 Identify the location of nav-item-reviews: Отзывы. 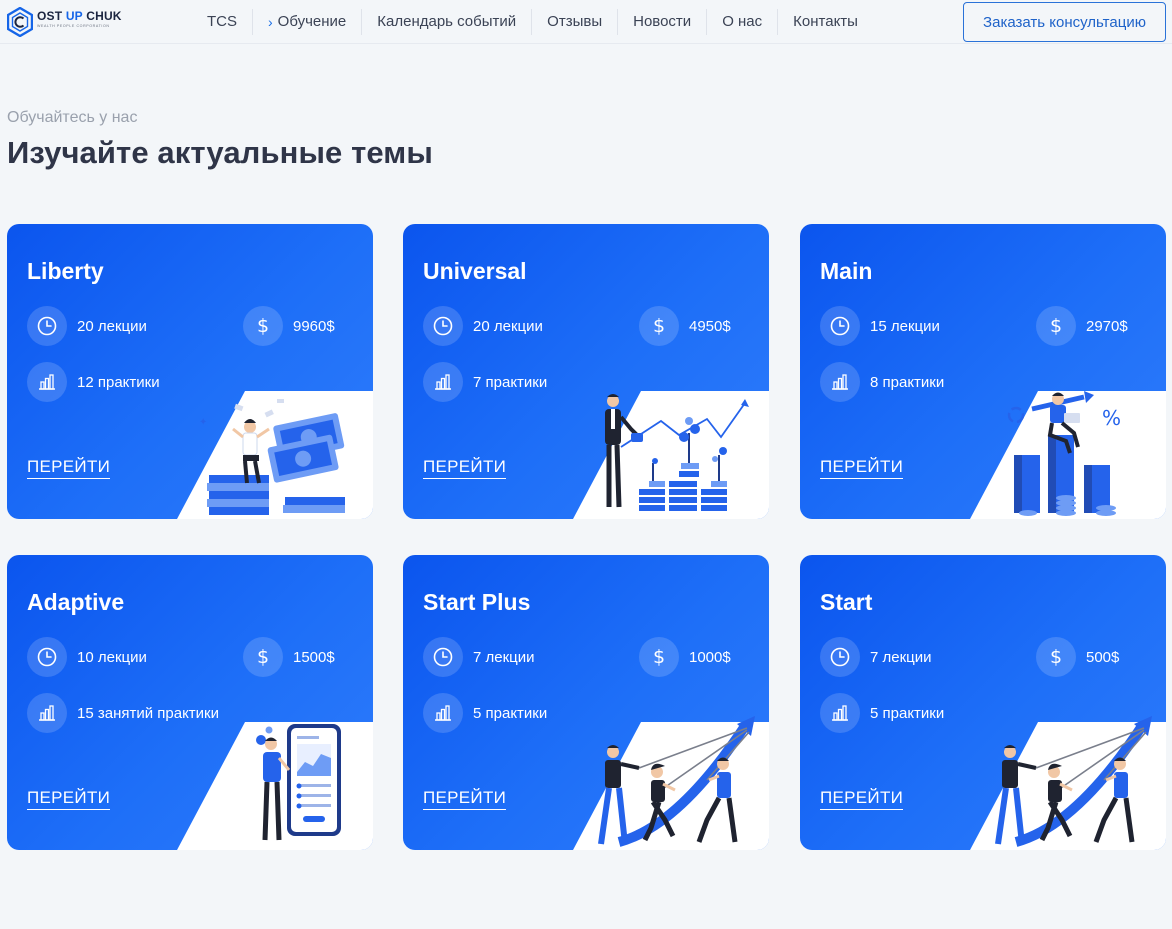
(575, 22).